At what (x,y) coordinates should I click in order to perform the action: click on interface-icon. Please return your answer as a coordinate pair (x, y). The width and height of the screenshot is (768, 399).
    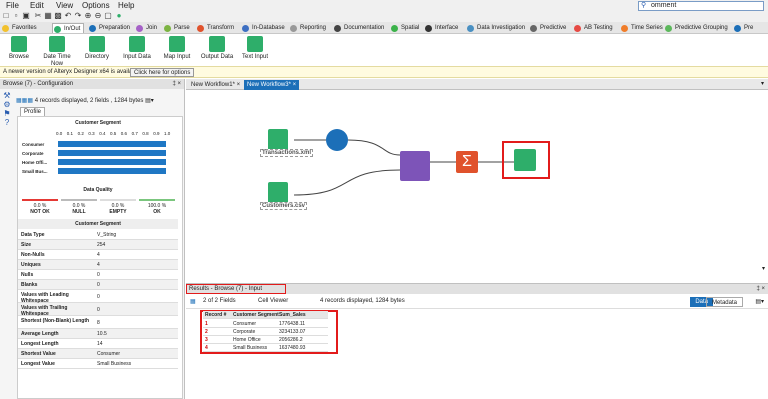
    Looking at the image, I should click on (428, 28).